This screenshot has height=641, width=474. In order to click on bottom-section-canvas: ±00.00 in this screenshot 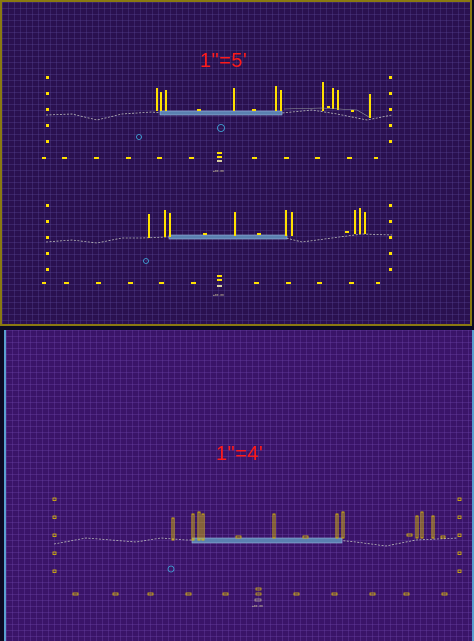, I will do `click(257, 552)`.